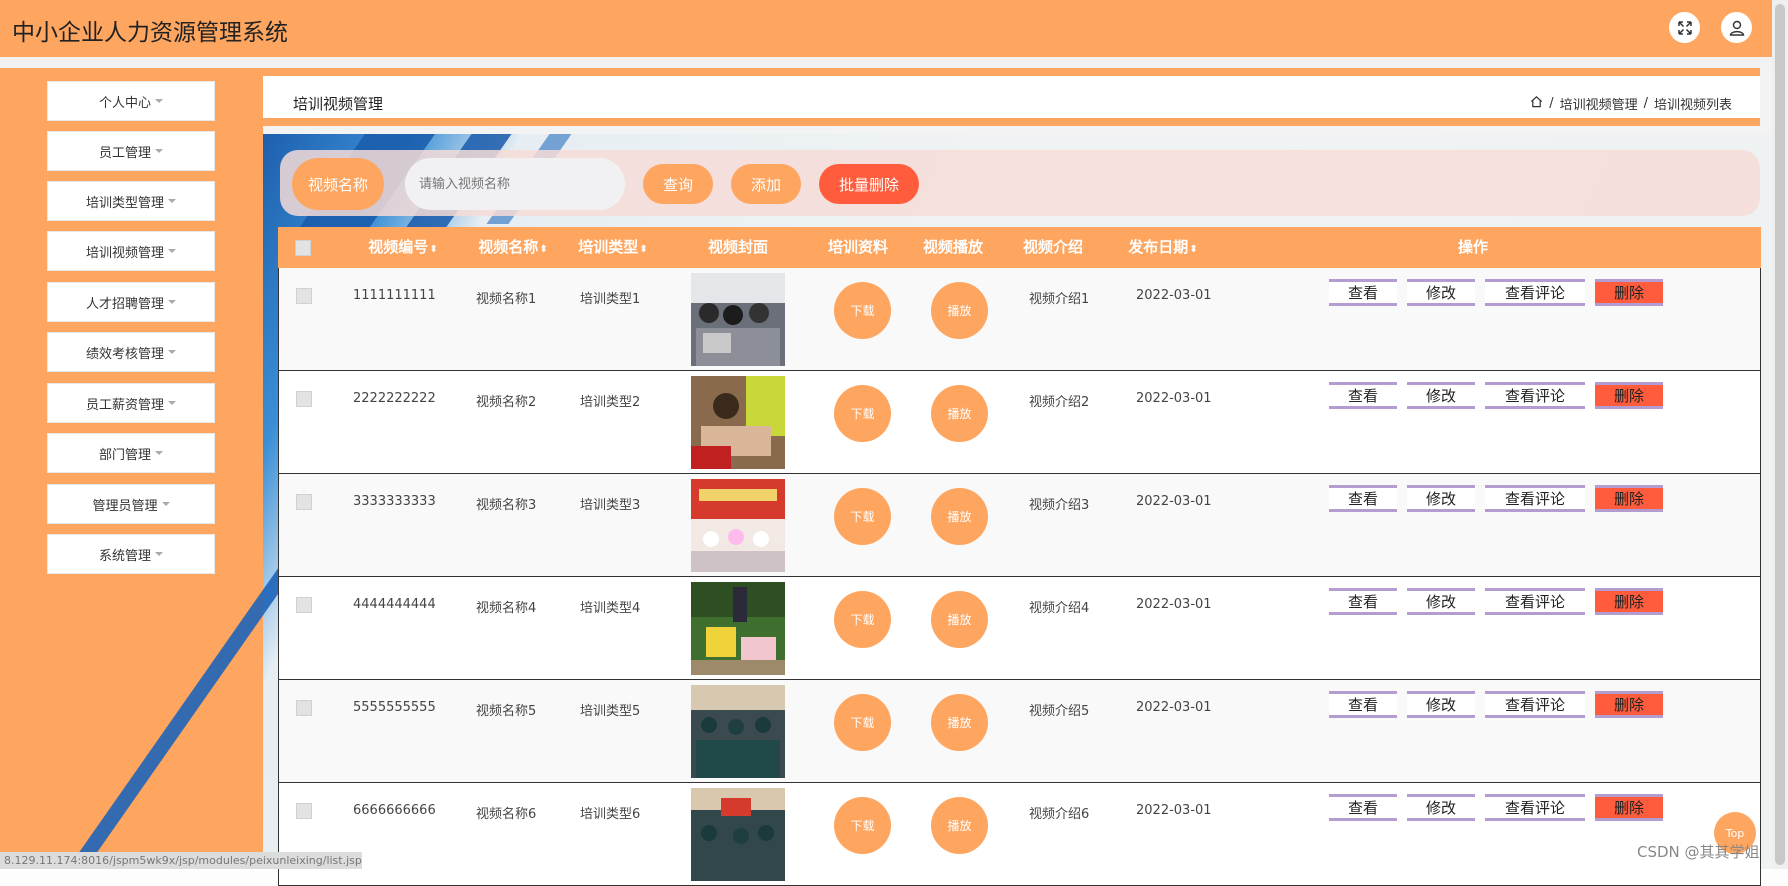 The image size is (1788, 886). I want to click on column-header-video-name: 视频名称⬍, so click(513, 247).